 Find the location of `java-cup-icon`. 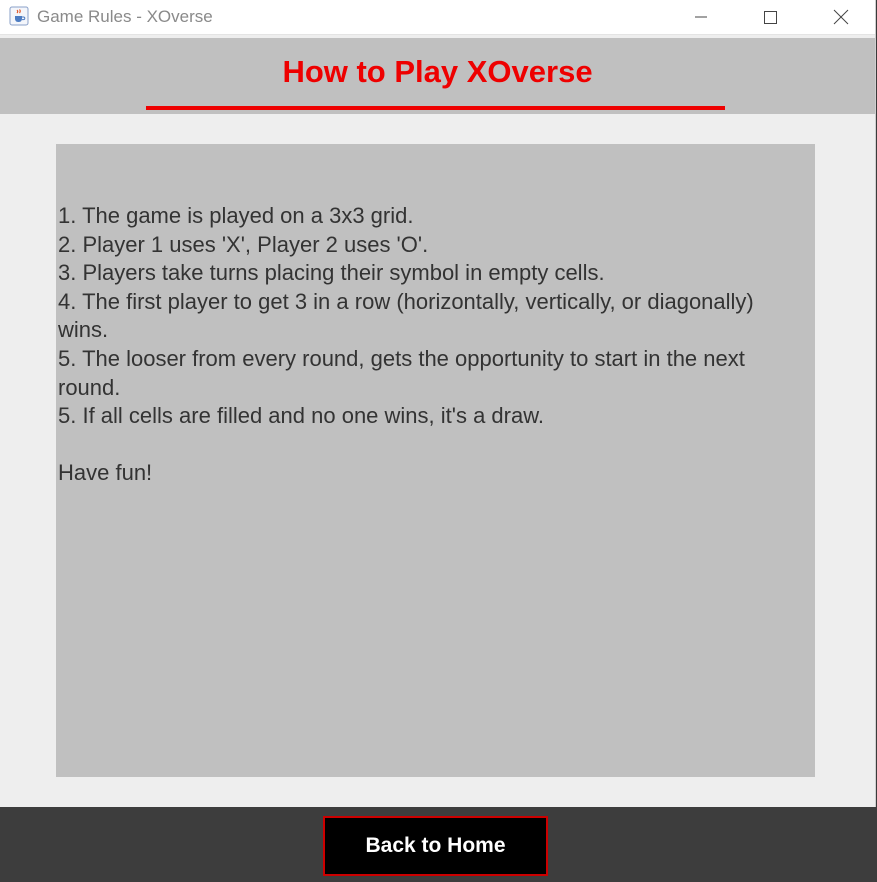

java-cup-icon is located at coordinates (19, 16).